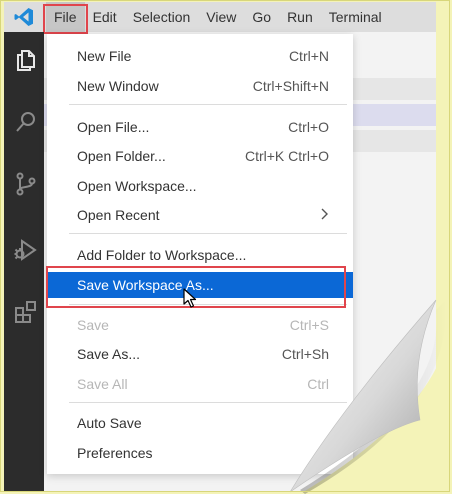 Image resolution: width=452 pixels, height=494 pixels. What do you see at coordinates (26, 312) in the screenshot?
I see `extensions-icon` at bounding box center [26, 312].